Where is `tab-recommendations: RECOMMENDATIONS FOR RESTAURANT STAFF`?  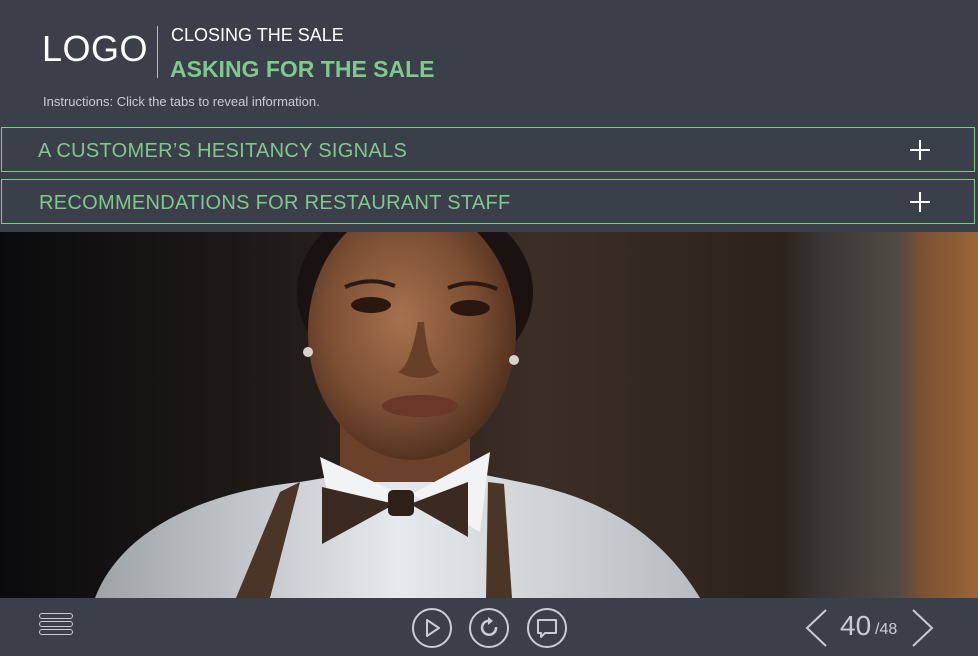 tab-recommendations: RECOMMENDATIONS FOR RESTAURANT STAFF is located at coordinates (488, 201).